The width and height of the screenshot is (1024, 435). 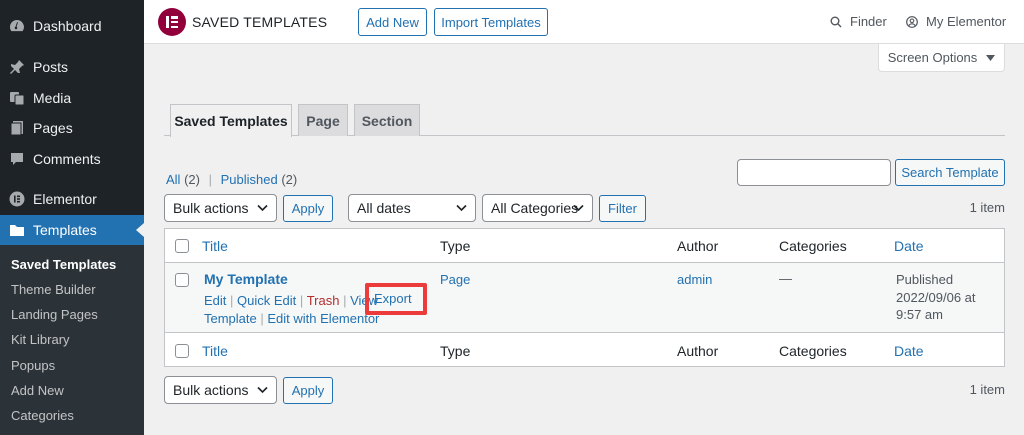 What do you see at coordinates (63, 264) in the screenshot?
I see `submenu-saved-templates: Saved Templates` at bounding box center [63, 264].